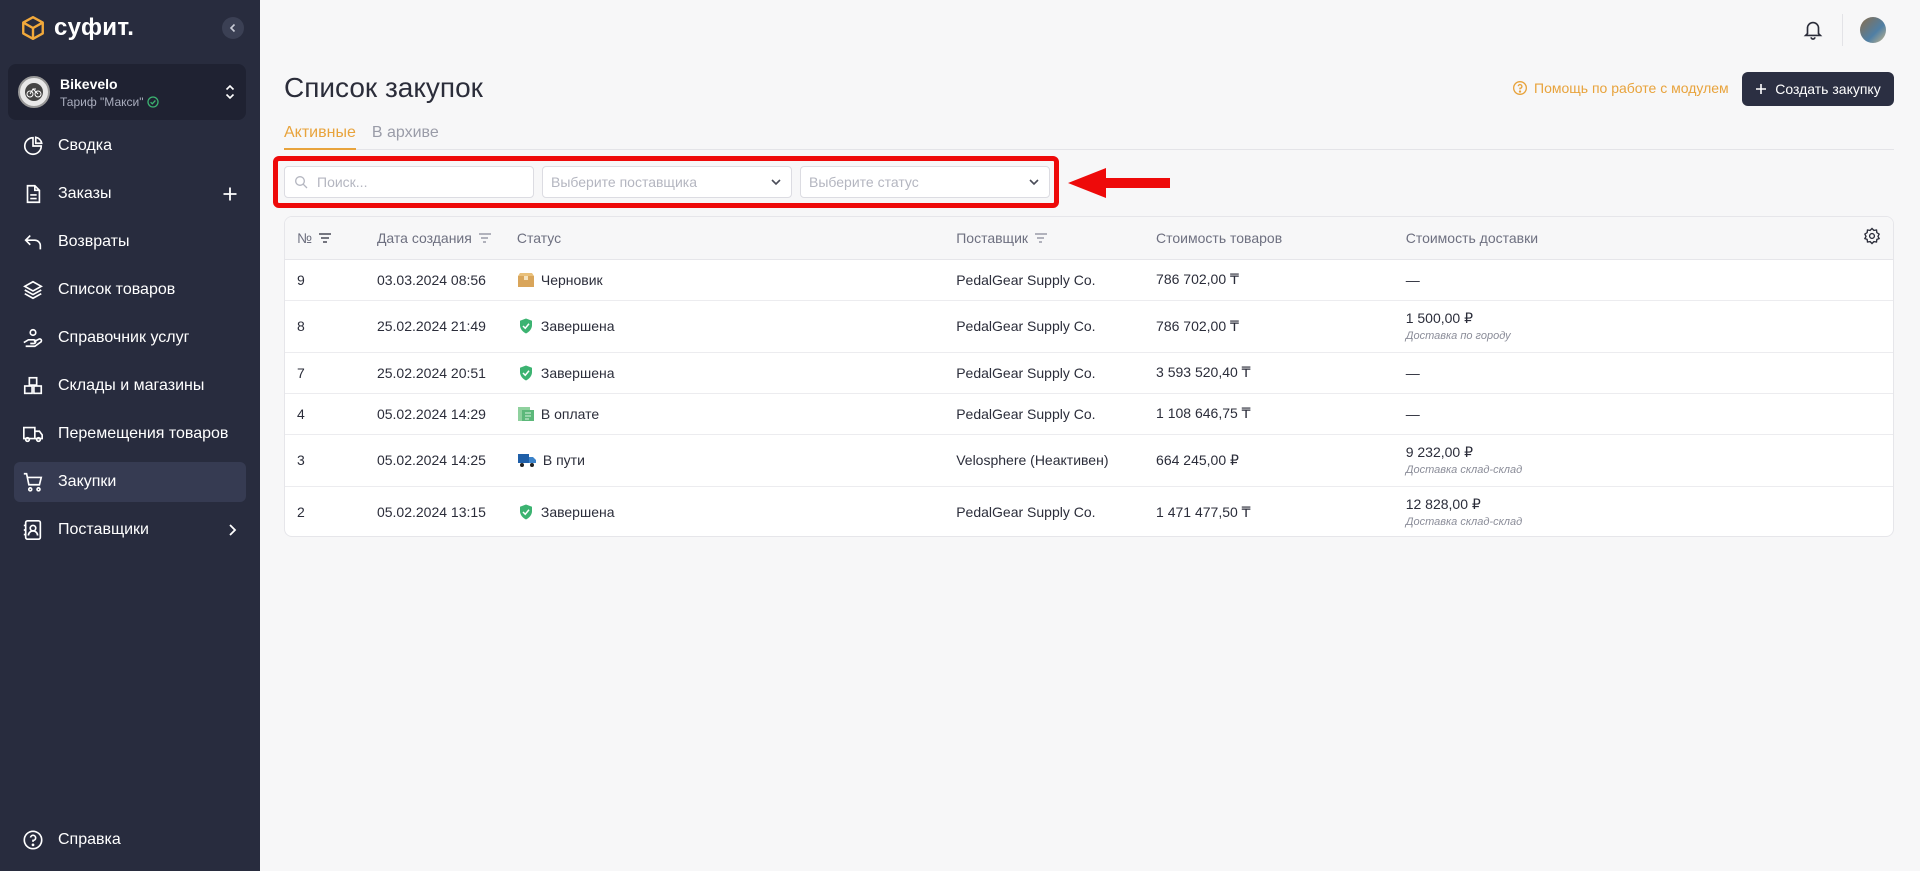 The image size is (1920, 871). Describe the element at coordinates (724, 460) in the screenshot. I see `cell-status: В пути` at that location.